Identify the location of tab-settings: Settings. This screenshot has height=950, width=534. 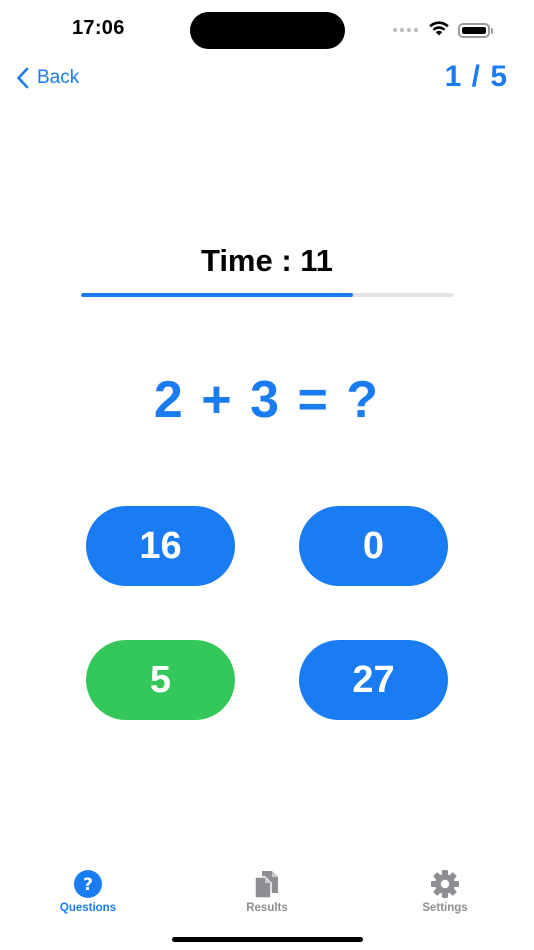
(445, 892).